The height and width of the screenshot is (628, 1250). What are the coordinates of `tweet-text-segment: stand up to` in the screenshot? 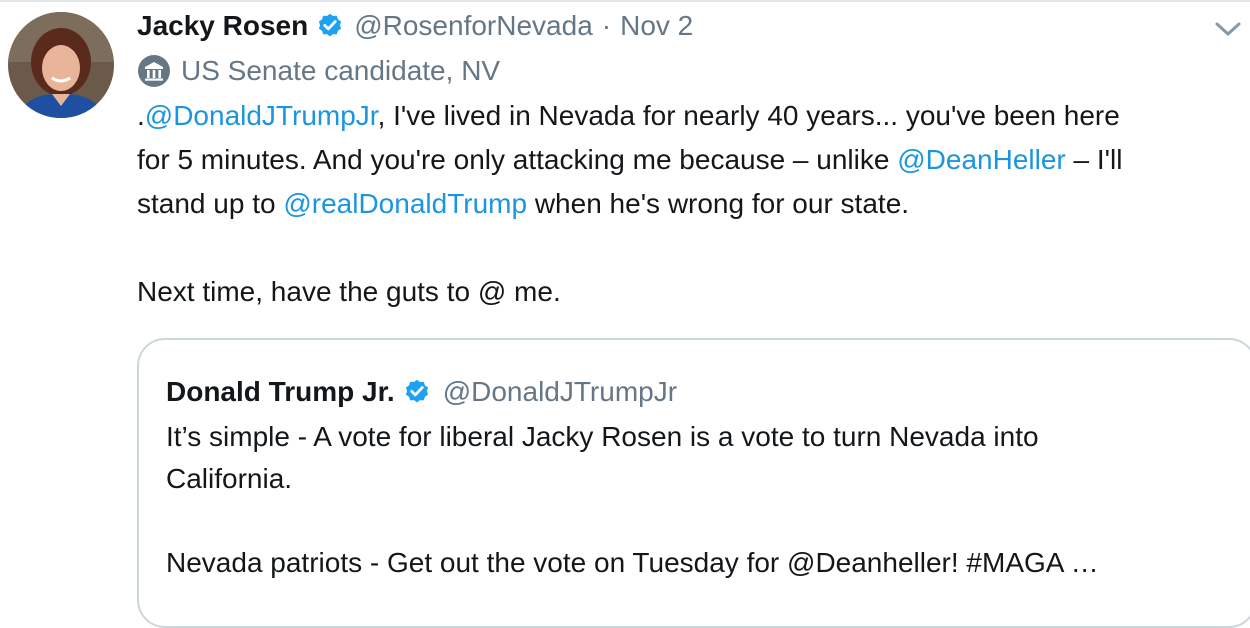 It's located at (210, 203).